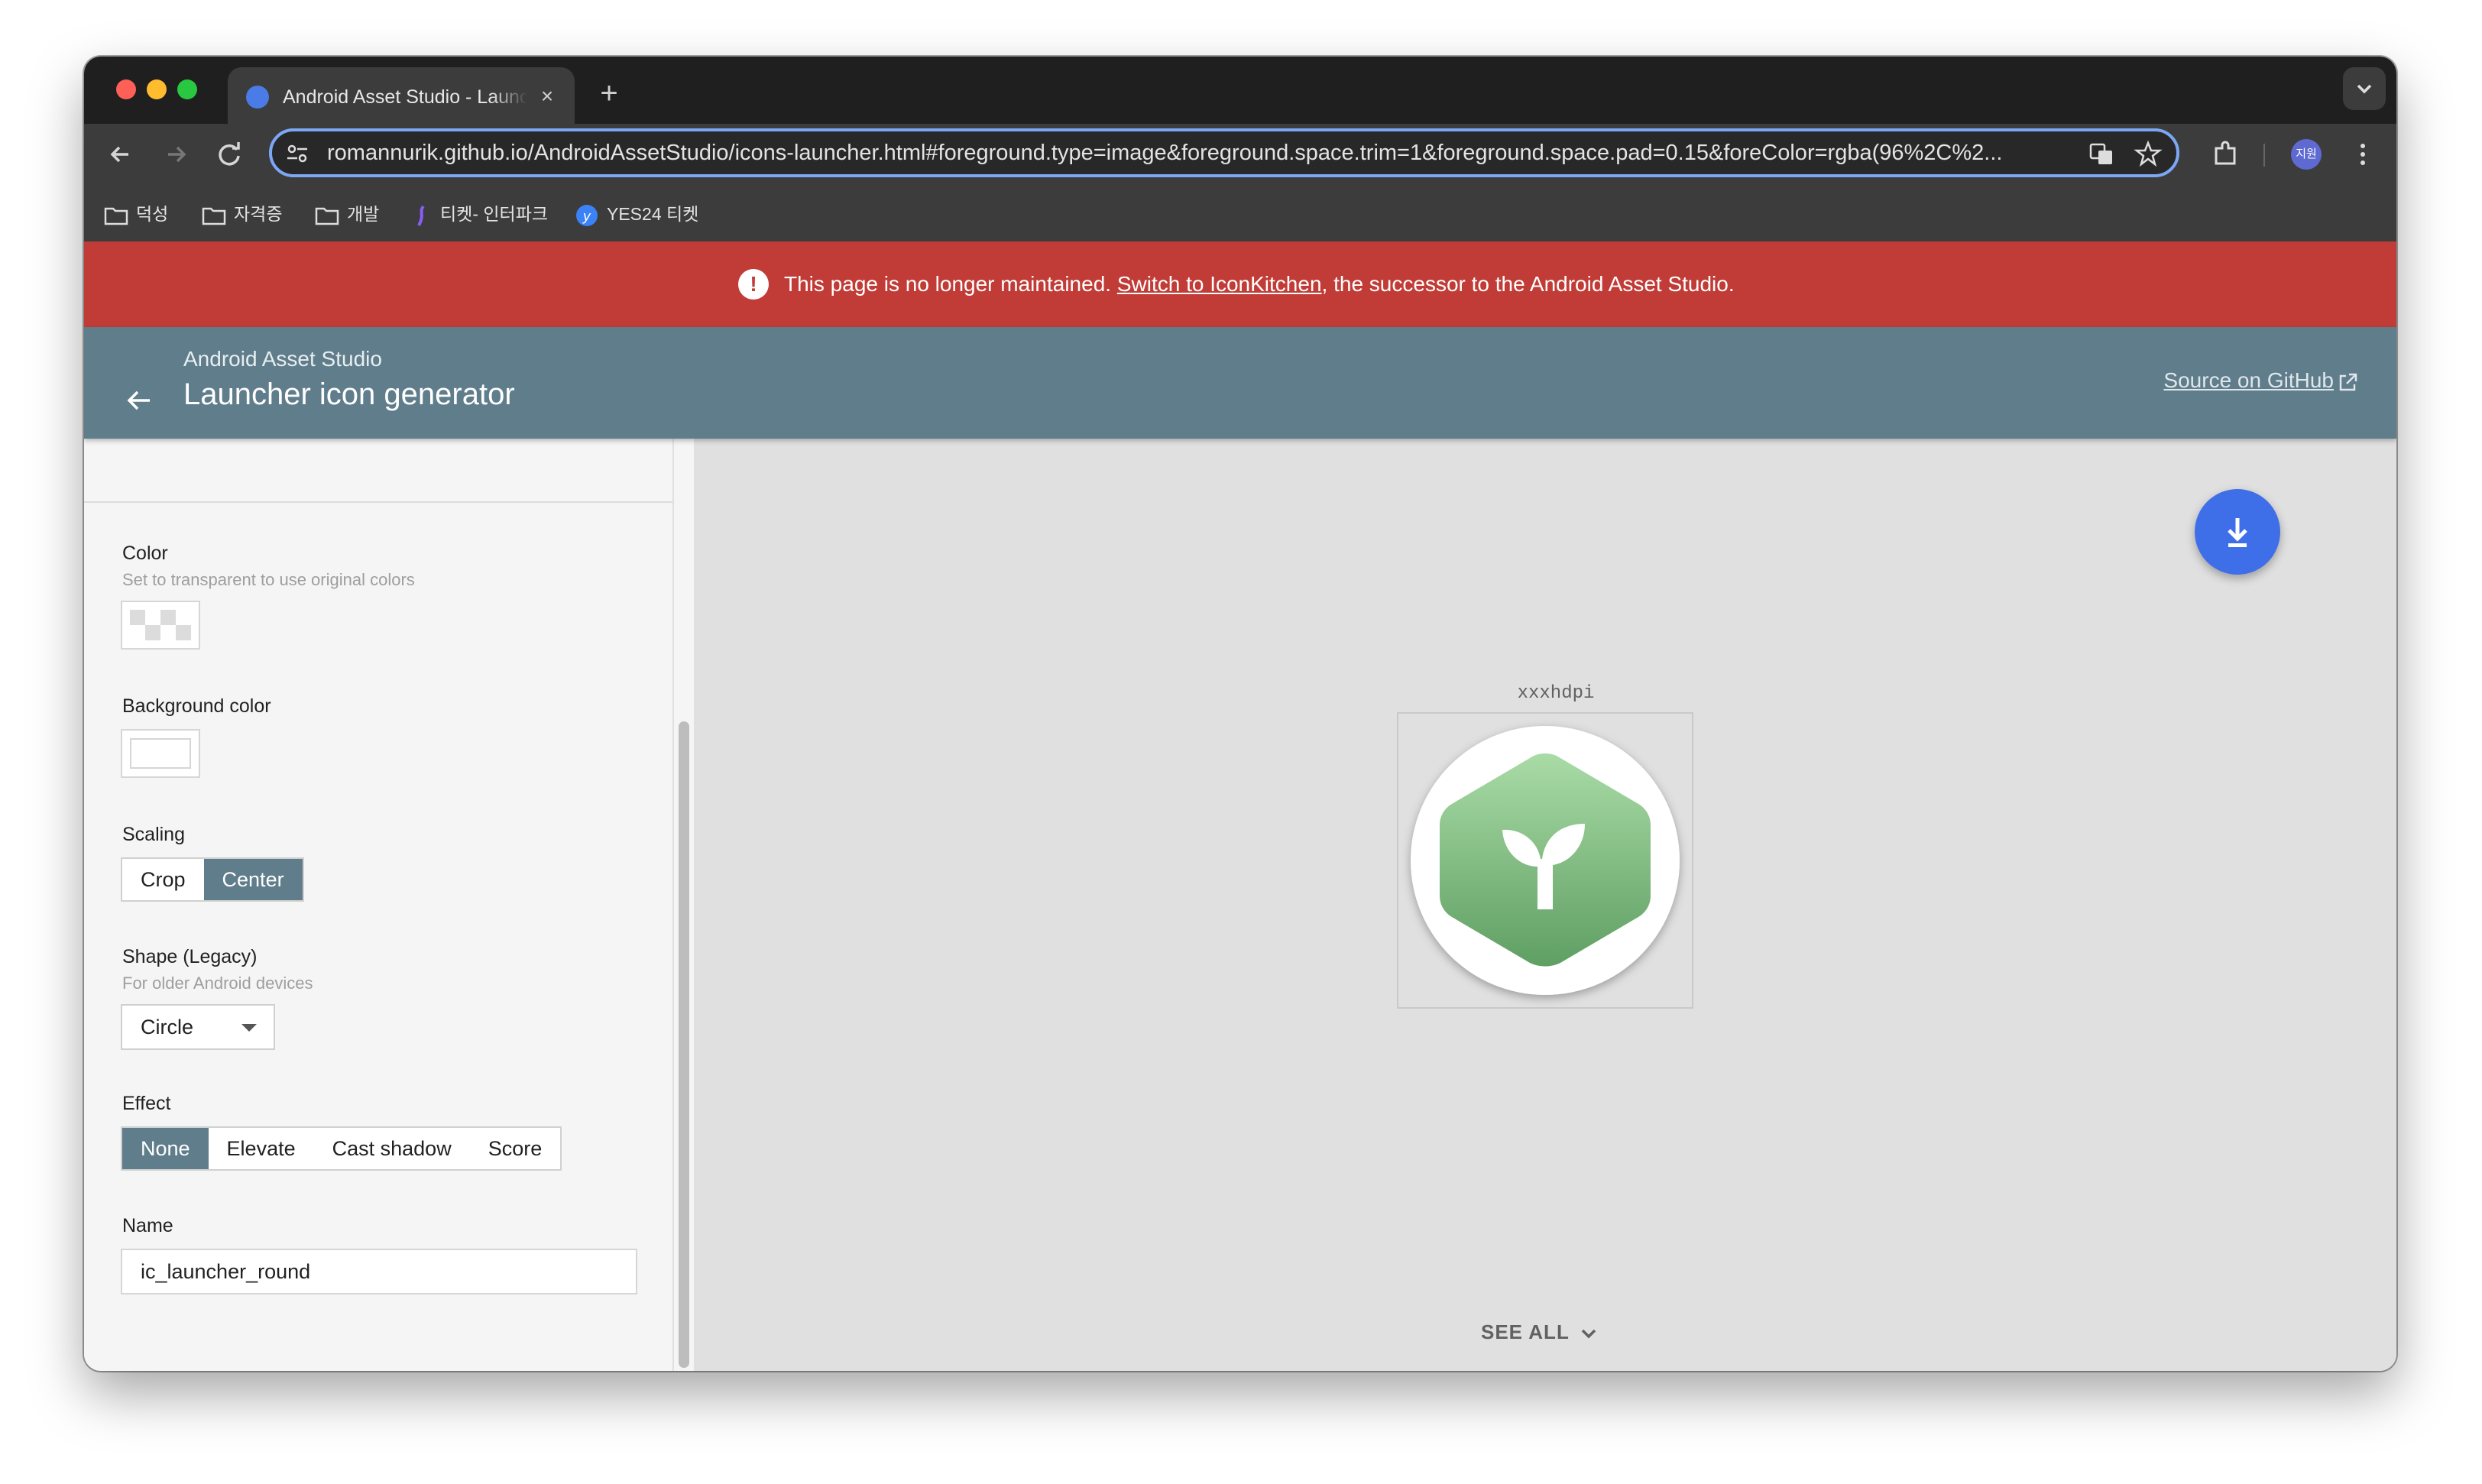 This screenshot has height=1484, width=2482. I want to click on bookmark-label: 티켓- 인터파크, so click(494, 214).